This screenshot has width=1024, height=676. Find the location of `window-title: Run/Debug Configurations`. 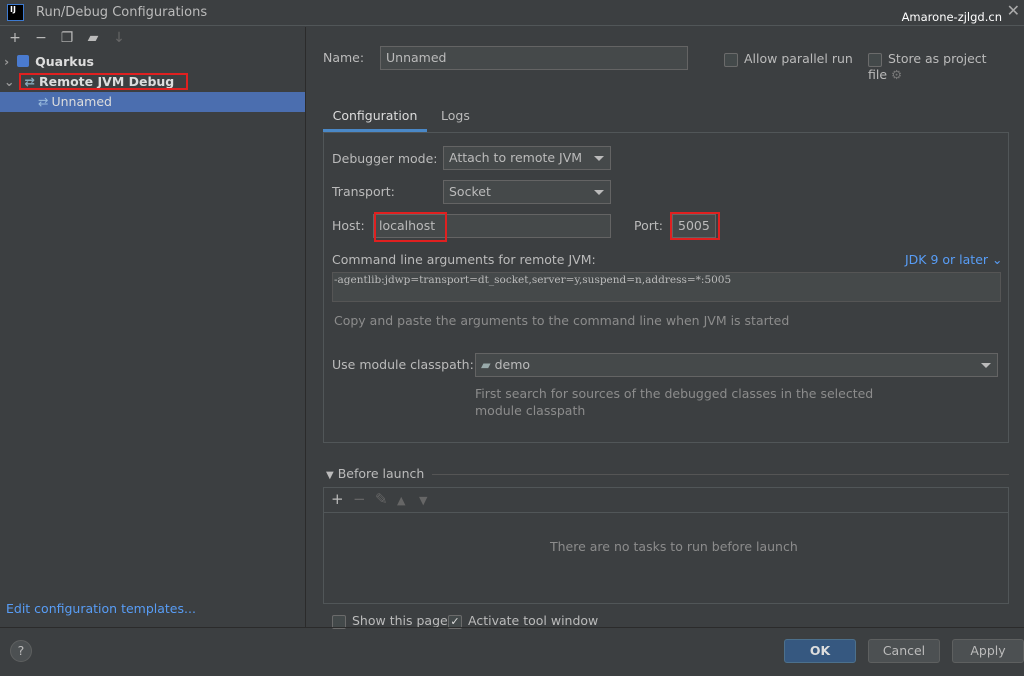

window-title: Run/Debug Configurations is located at coordinates (122, 12).